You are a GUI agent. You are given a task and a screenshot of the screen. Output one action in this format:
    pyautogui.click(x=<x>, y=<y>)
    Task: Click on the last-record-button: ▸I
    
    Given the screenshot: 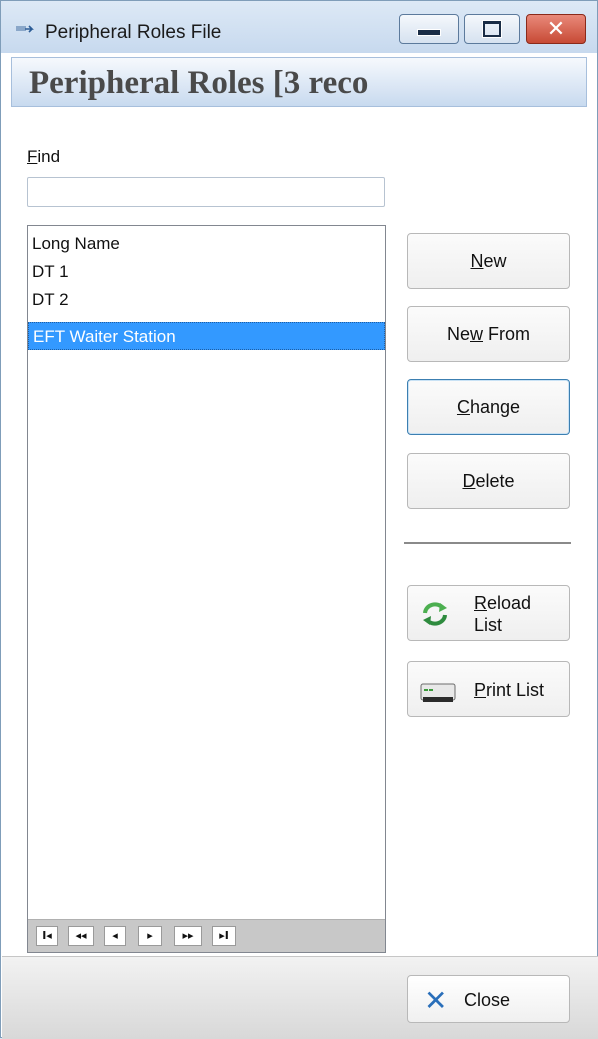 What is the action you would take?
    pyautogui.click(x=224, y=936)
    